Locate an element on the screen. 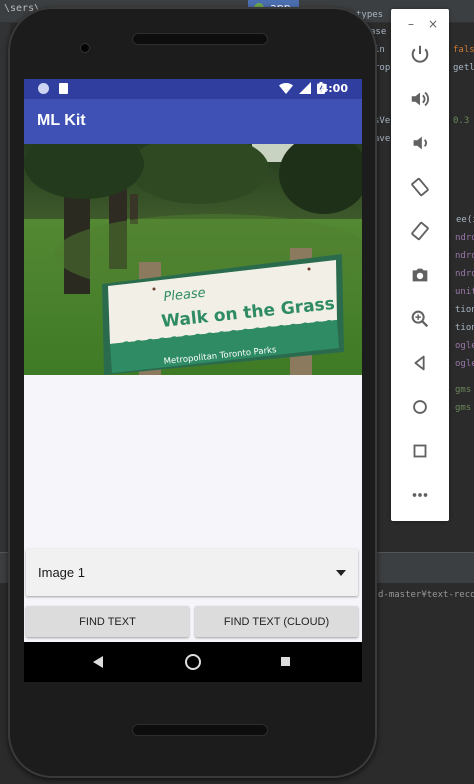 The width and height of the screenshot is (474, 784). ide-bottom-path: d-master¥text-reco is located at coordinates (426, 595).